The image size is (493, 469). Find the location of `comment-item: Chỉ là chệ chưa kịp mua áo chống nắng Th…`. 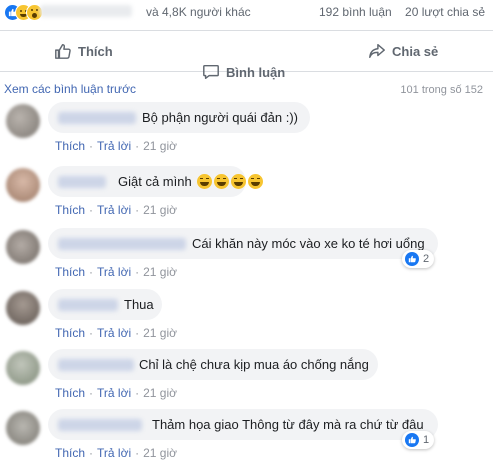

comment-item: Chỉ là chệ chưa kịp mua áo chống nắng Th… is located at coordinates (246, 379).